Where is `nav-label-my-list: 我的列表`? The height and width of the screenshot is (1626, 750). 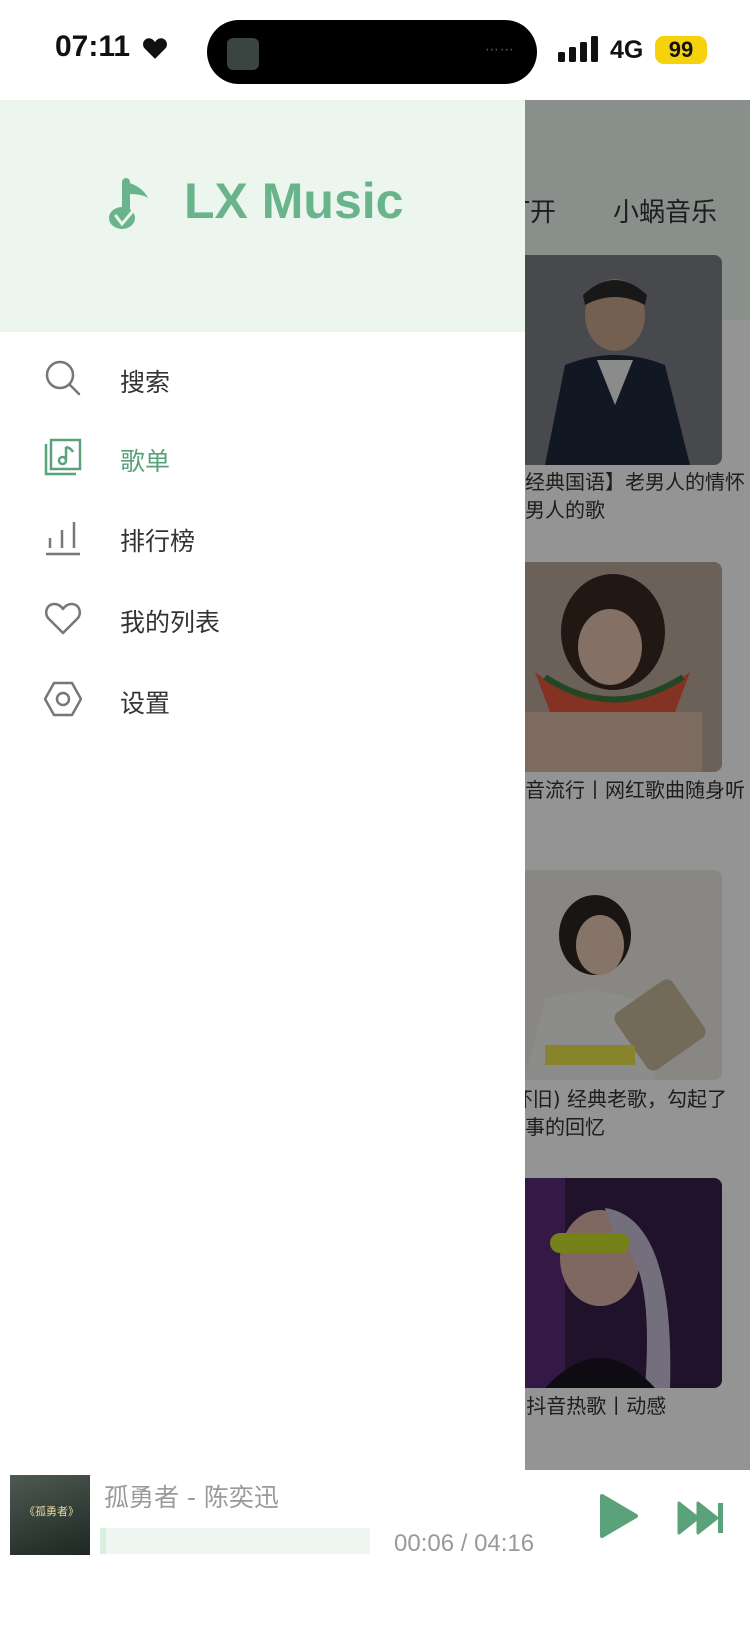 nav-label-my-list: 我的列表 is located at coordinates (170, 622).